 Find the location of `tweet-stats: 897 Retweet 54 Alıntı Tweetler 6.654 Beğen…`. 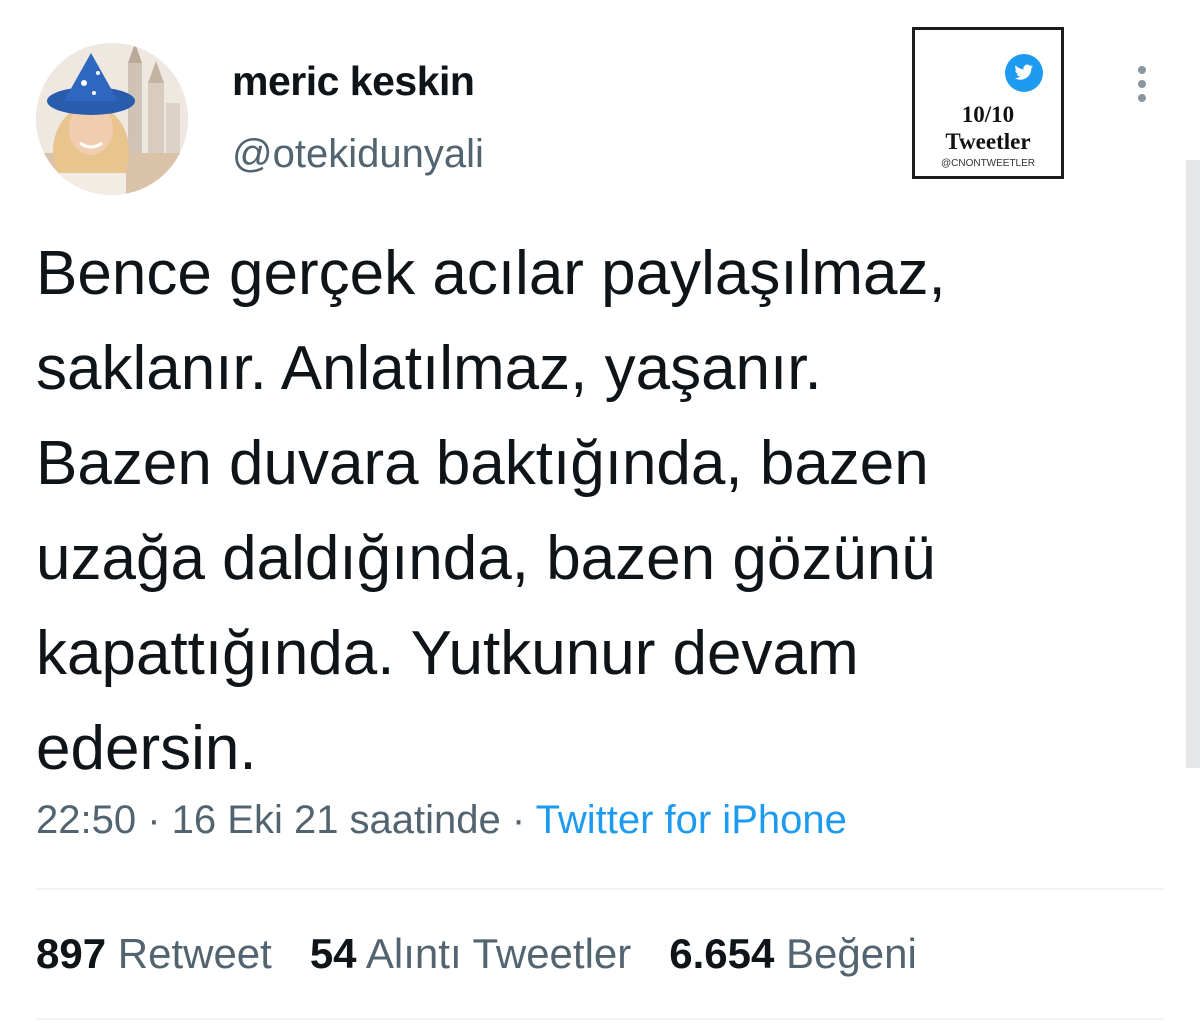

tweet-stats: 897 Retweet 54 Alıntı Tweetler 6.654 Beğen… is located at coordinates (495, 954).